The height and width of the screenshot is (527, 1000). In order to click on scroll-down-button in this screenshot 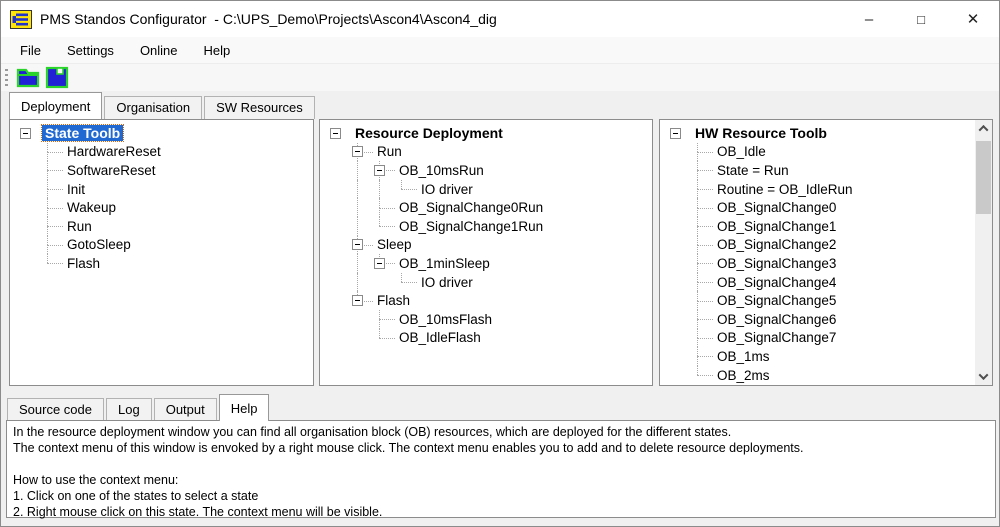, I will do `click(983, 376)`.